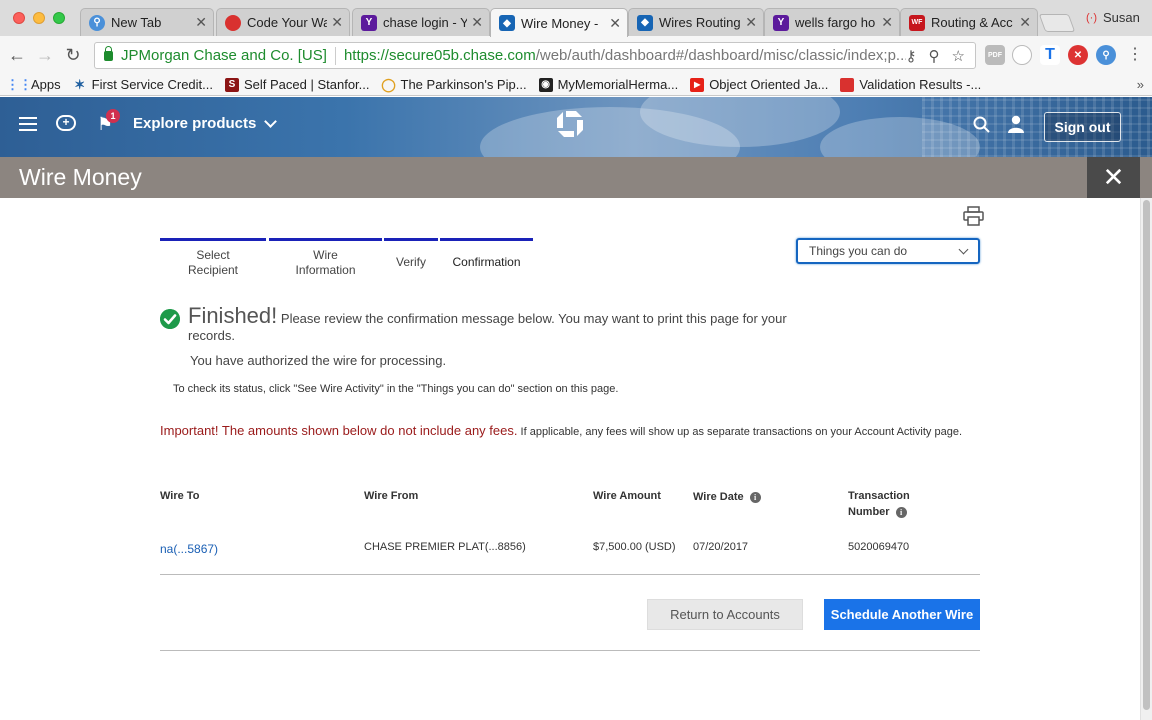 The width and height of the screenshot is (1152, 720). What do you see at coordinates (969, 22) in the screenshot?
I see `browser-tab: WF Routing & Acc ✕` at bounding box center [969, 22].